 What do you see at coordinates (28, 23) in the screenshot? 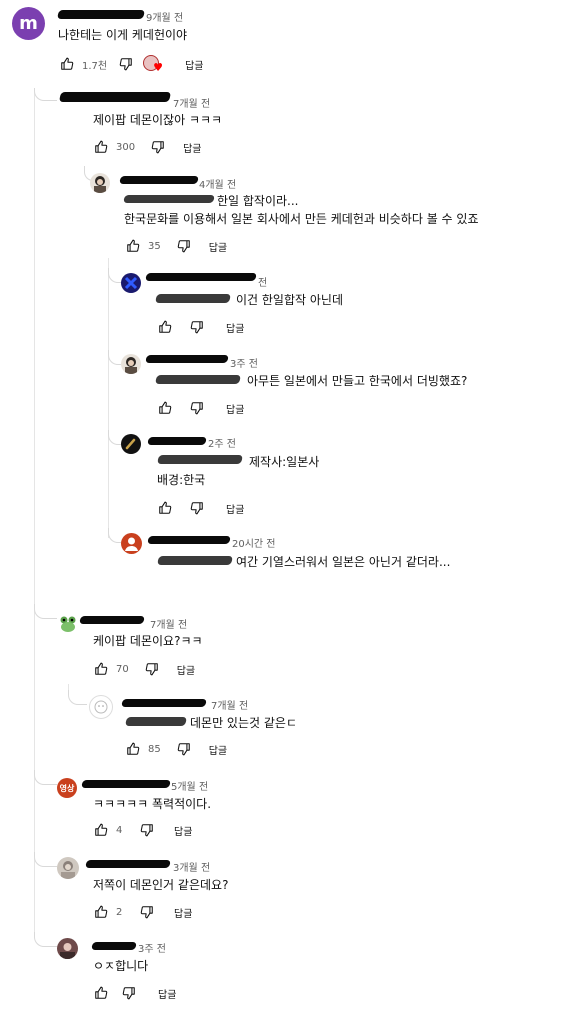
I see `avatar: m` at bounding box center [28, 23].